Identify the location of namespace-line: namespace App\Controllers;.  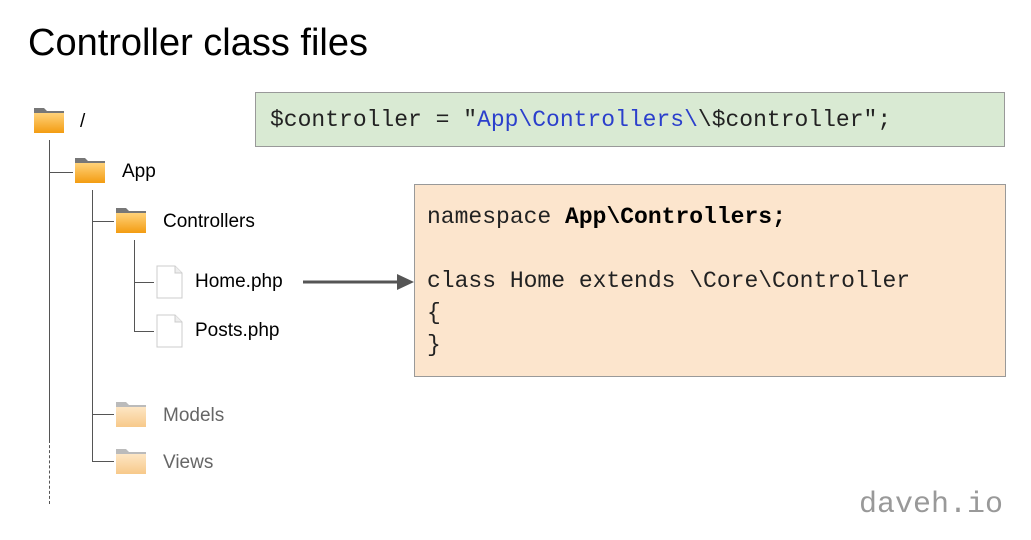
(716, 217).